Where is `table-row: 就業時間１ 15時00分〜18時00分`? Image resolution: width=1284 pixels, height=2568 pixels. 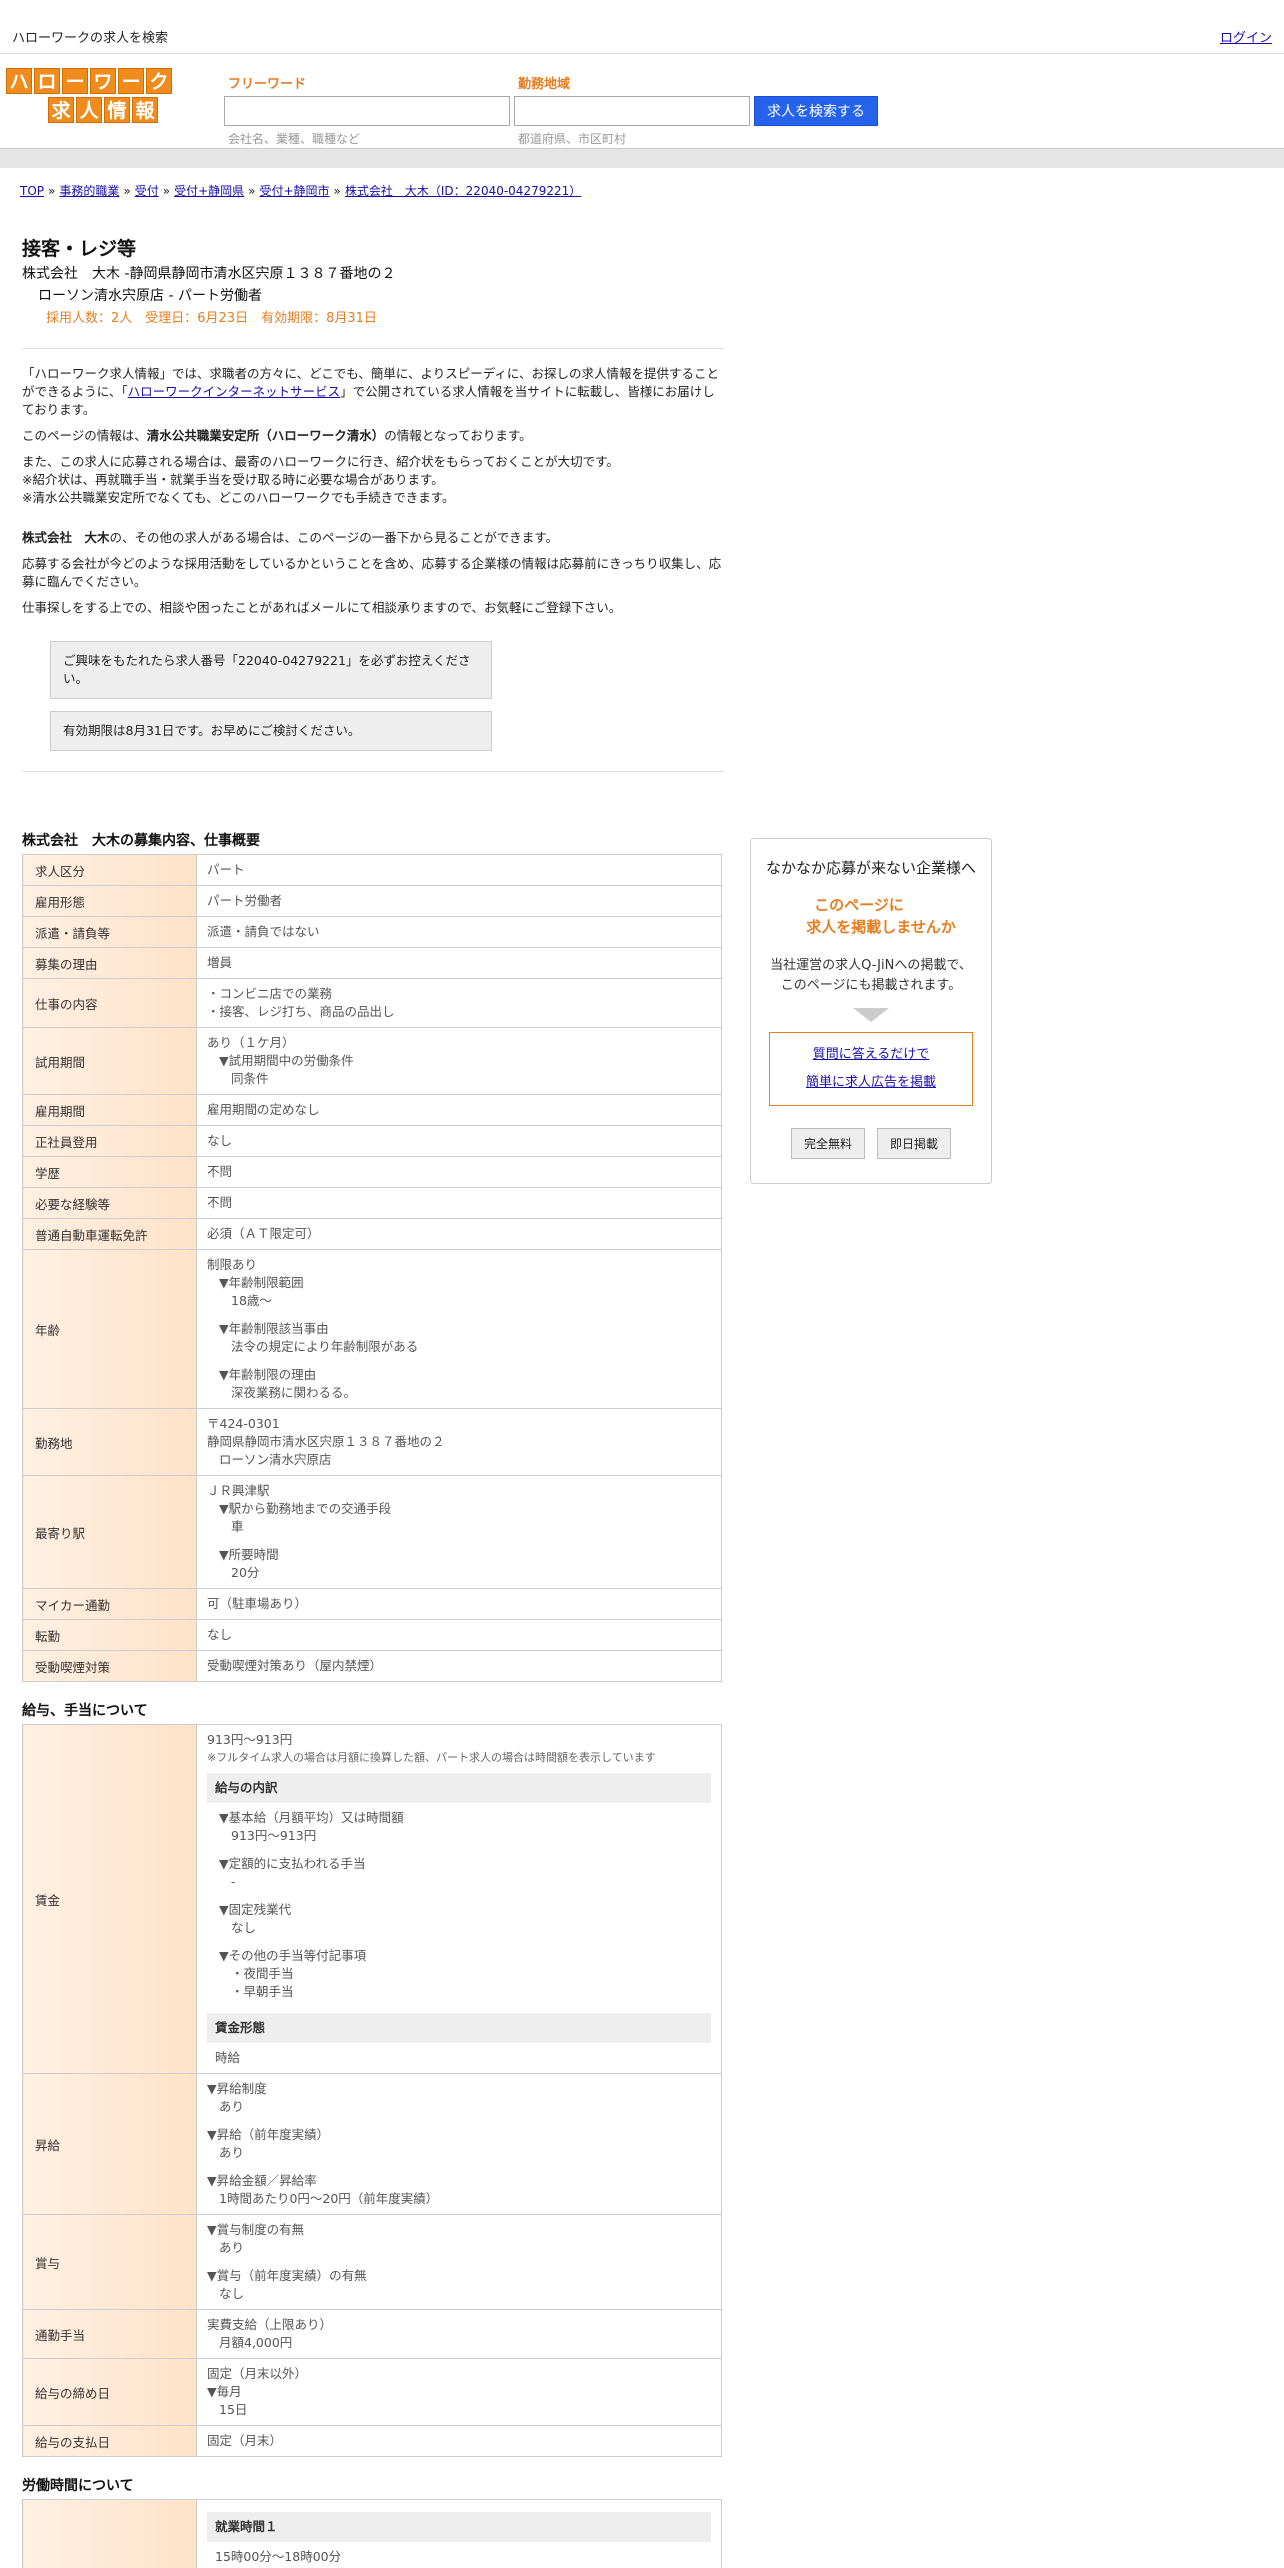
table-row: 就業時間１ 15時00分〜18時00分 is located at coordinates (372, 2533).